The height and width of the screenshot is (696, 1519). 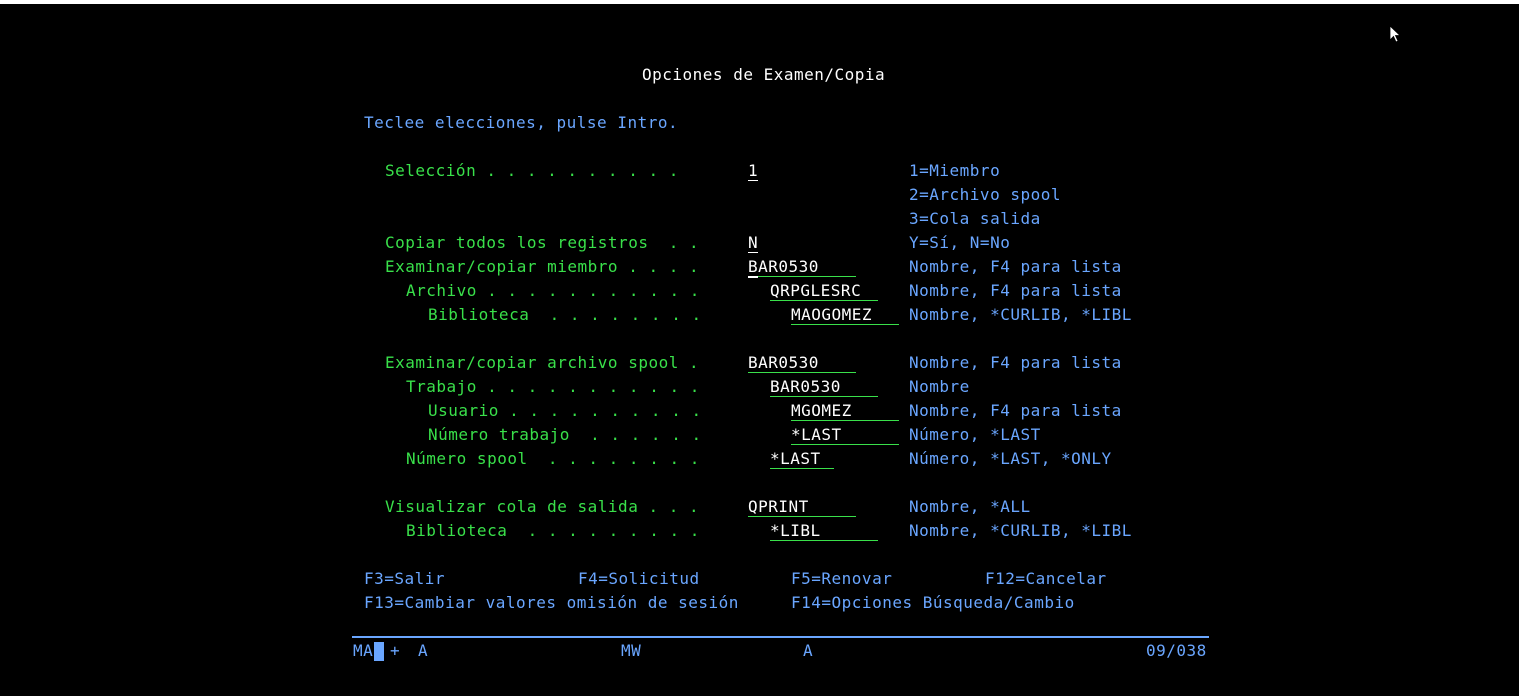 What do you see at coordinates (553, 386) in the screenshot?
I see `label-trabajo: Trabajo . . . . . . . . . . .` at bounding box center [553, 386].